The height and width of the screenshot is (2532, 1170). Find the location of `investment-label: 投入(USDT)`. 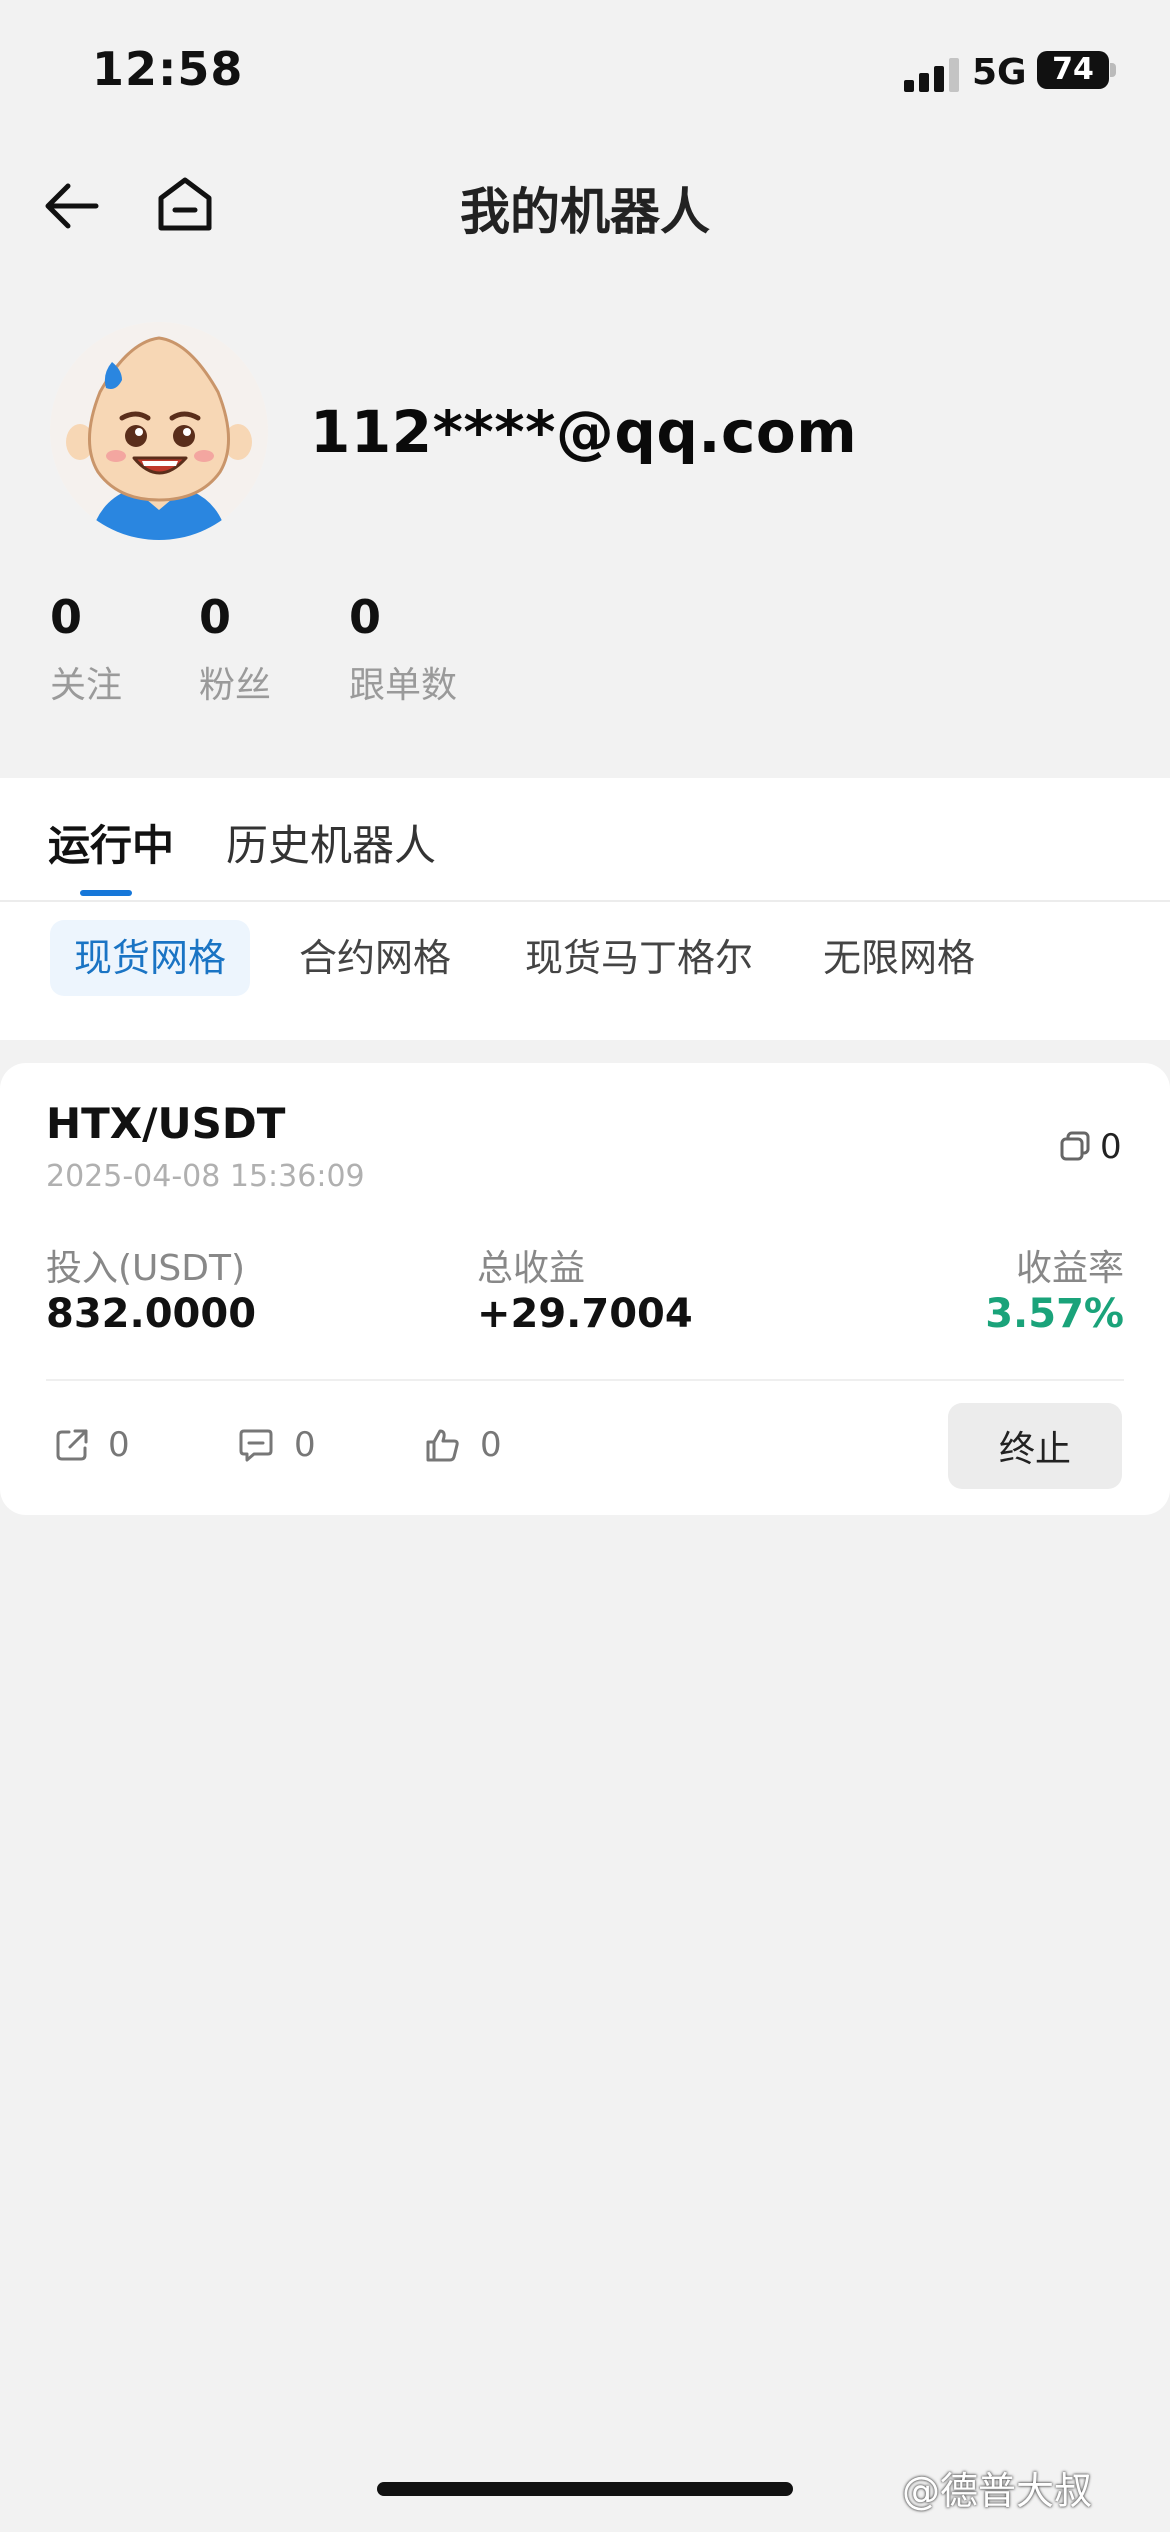

investment-label: 投入(USDT) is located at coordinates (146, 1268).